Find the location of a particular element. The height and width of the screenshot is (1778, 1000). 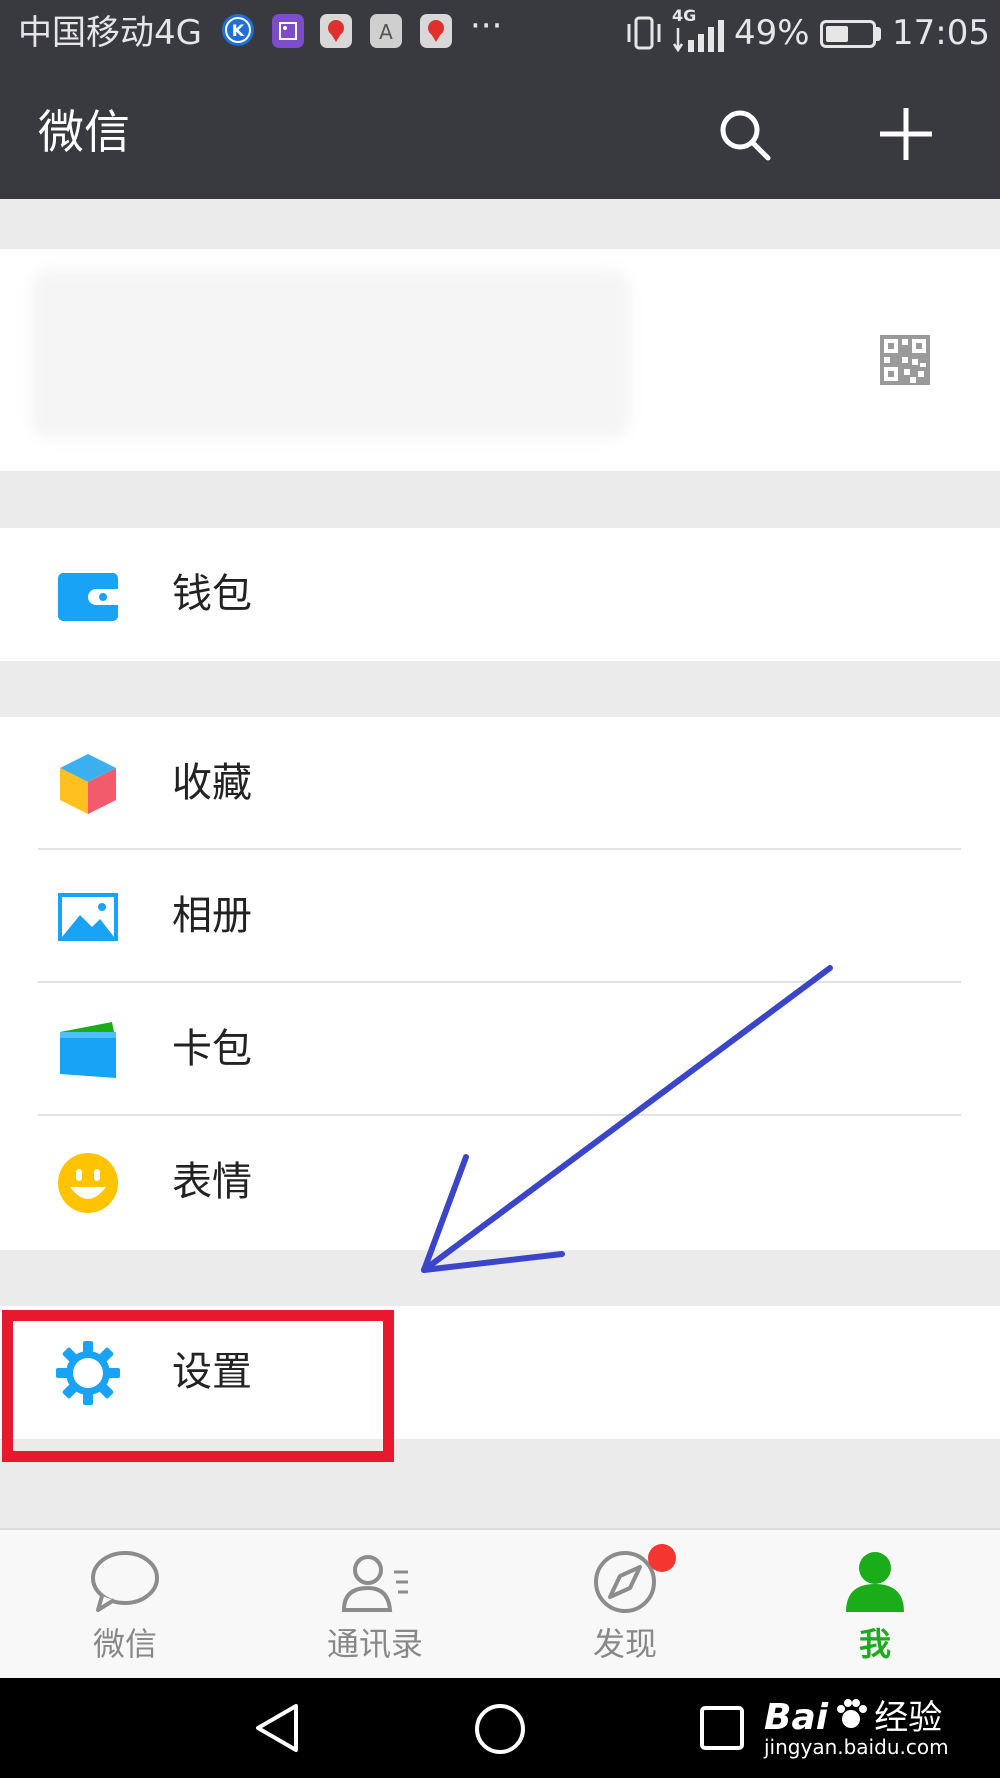

chat-bubble-icon is located at coordinates (125, 1581).